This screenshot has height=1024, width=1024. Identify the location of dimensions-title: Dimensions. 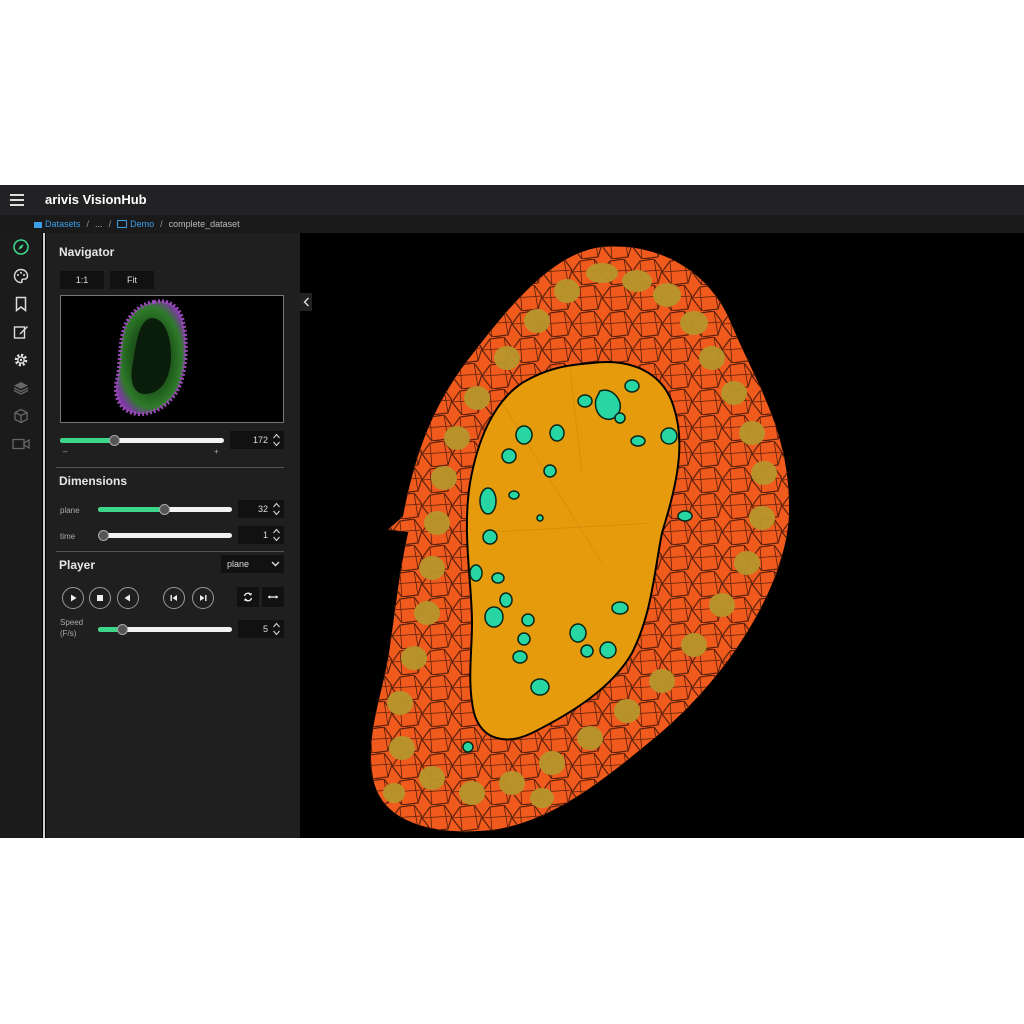
(93, 481).